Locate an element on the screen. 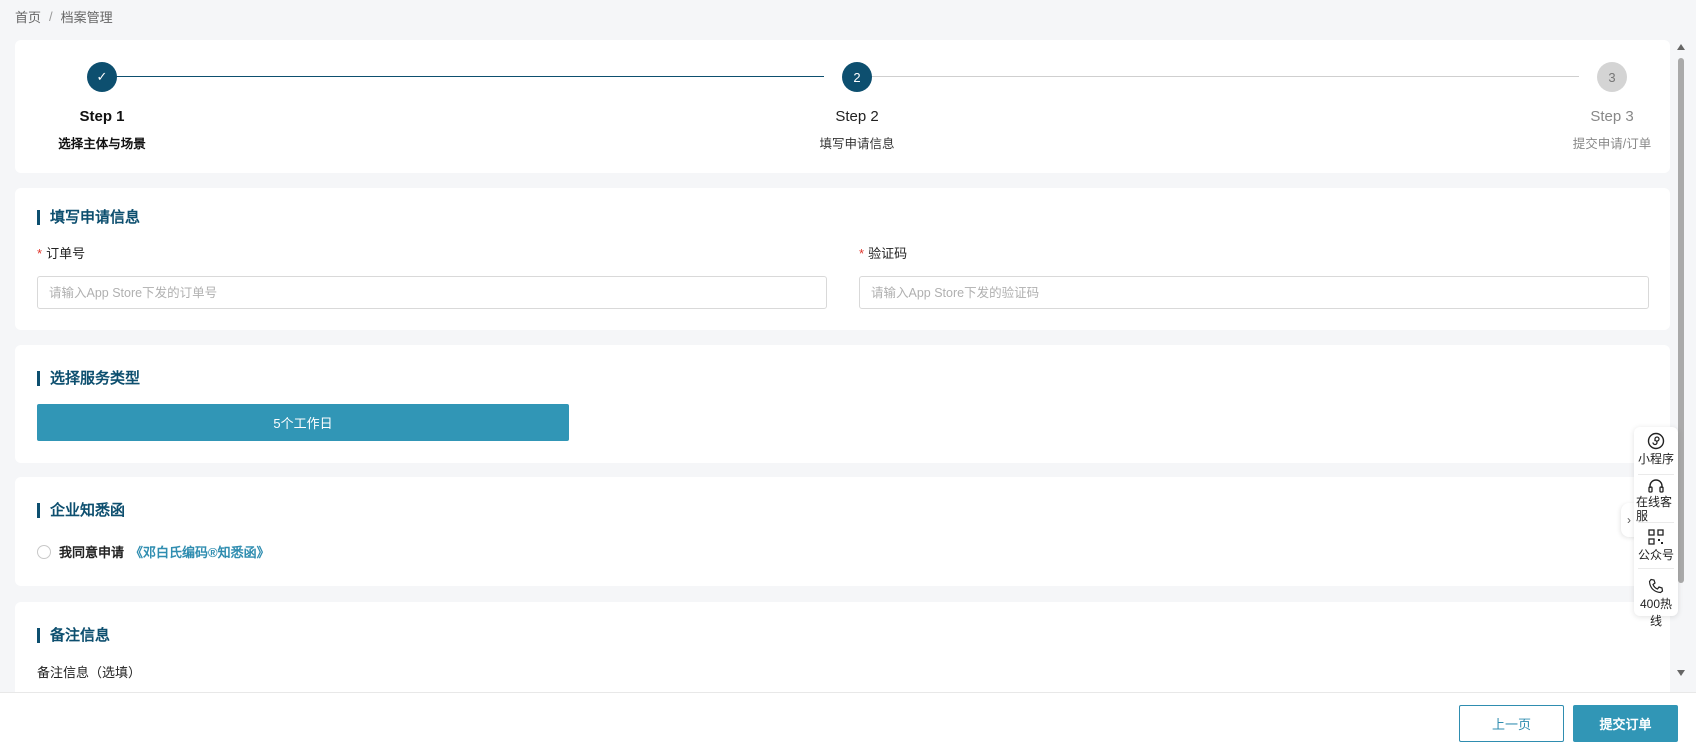  agree-radio is located at coordinates (44, 551).